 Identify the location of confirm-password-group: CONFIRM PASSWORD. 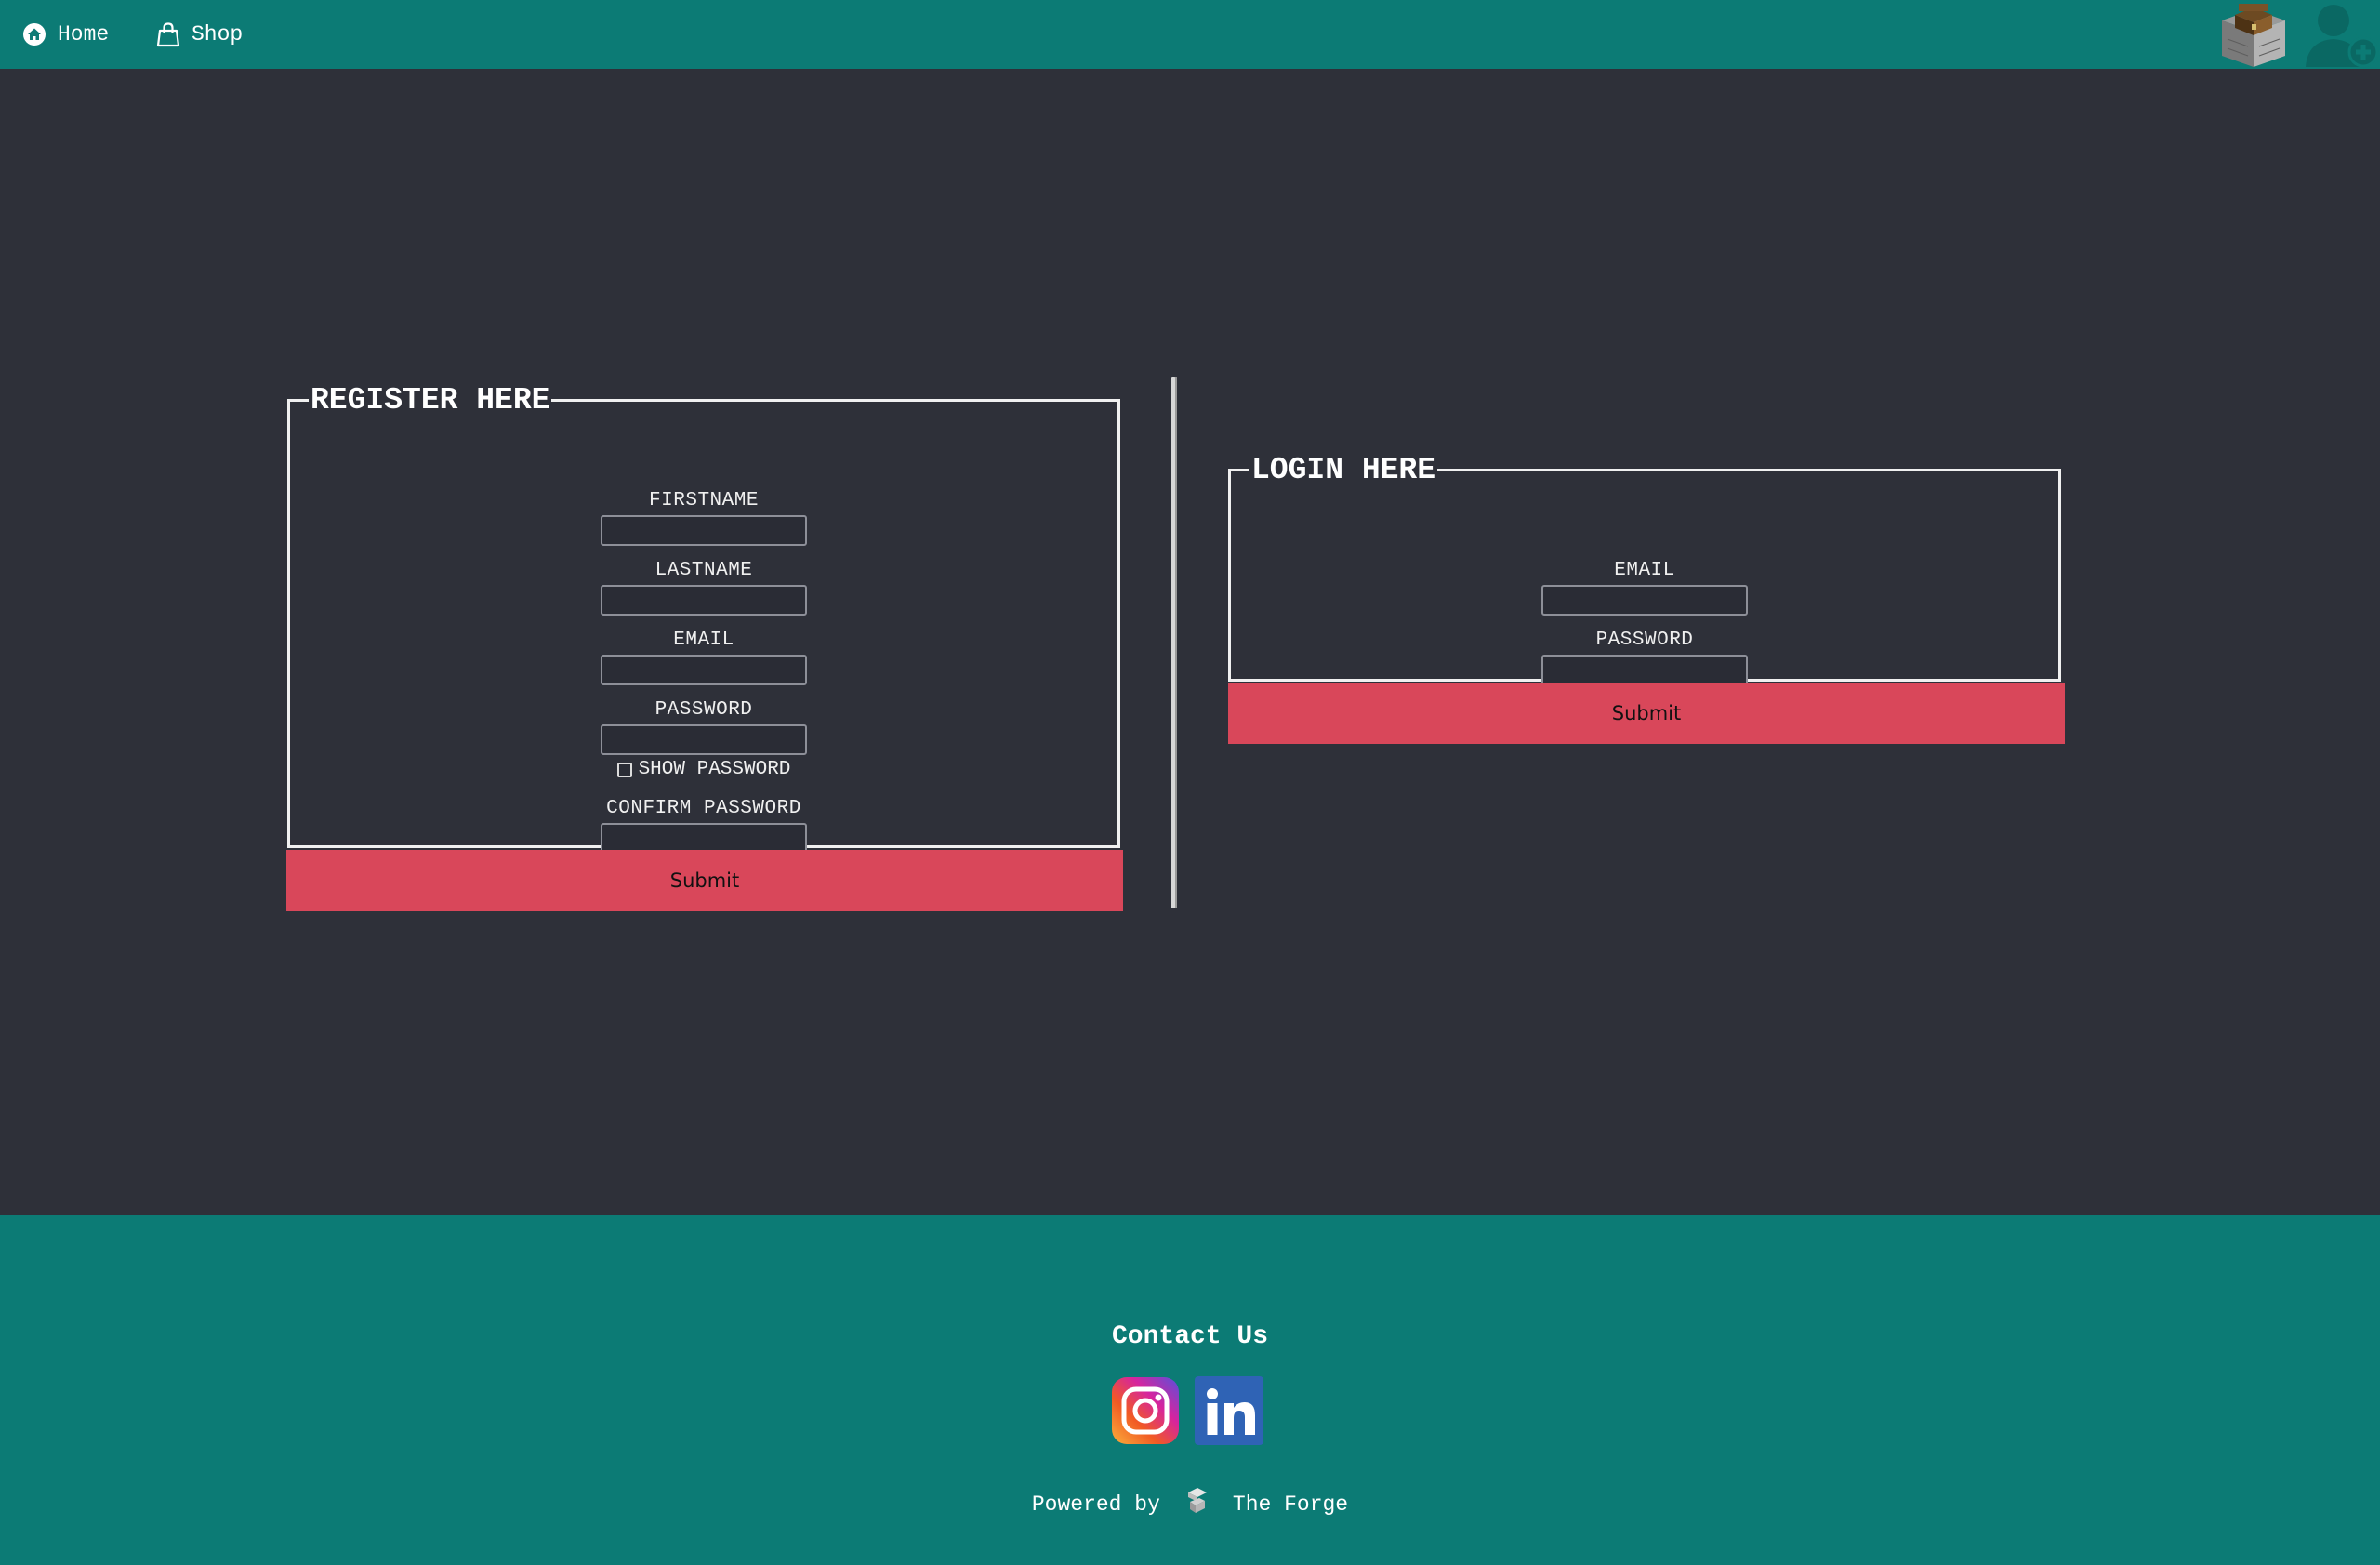
(703, 826).